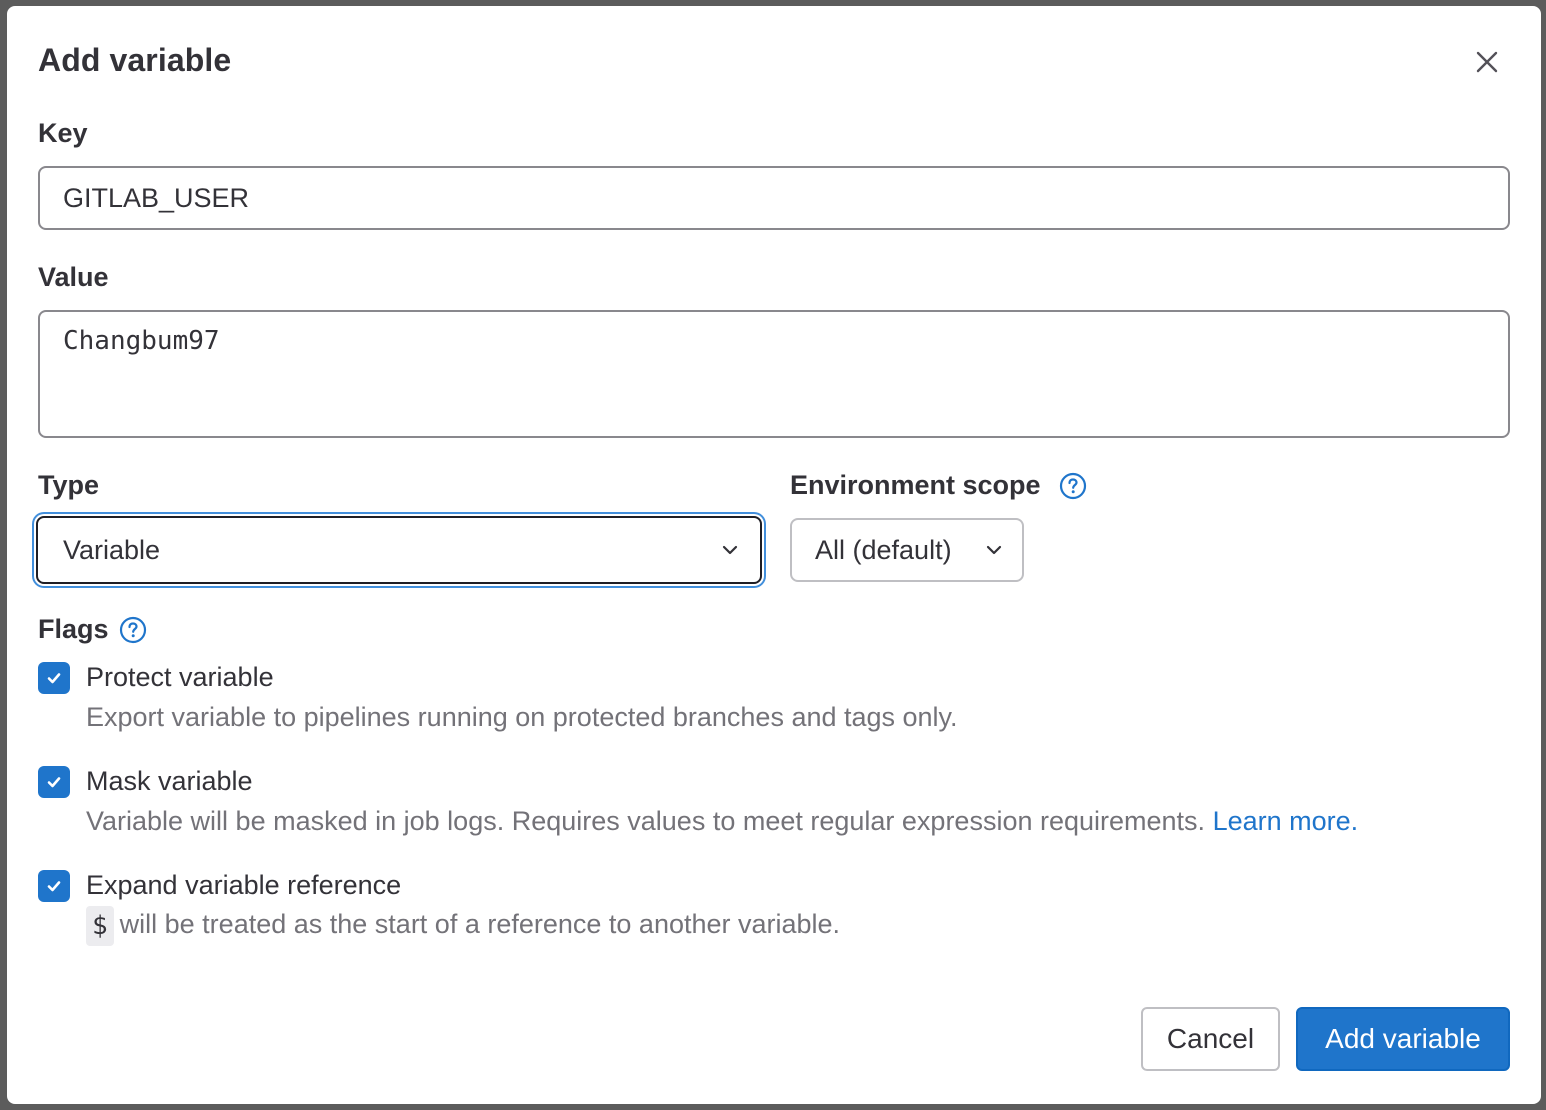 This screenshot has width=1546, height=1110. Describe the element at coordinates (915, 485) in the screenshot. I see `environment-scope-label: Environment scope` at that location.